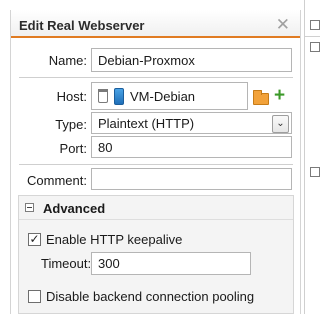 Image resolution: width=320 pixels, height=314 pixels. I want to click on port-row: Port: 80, so click(155, 149).